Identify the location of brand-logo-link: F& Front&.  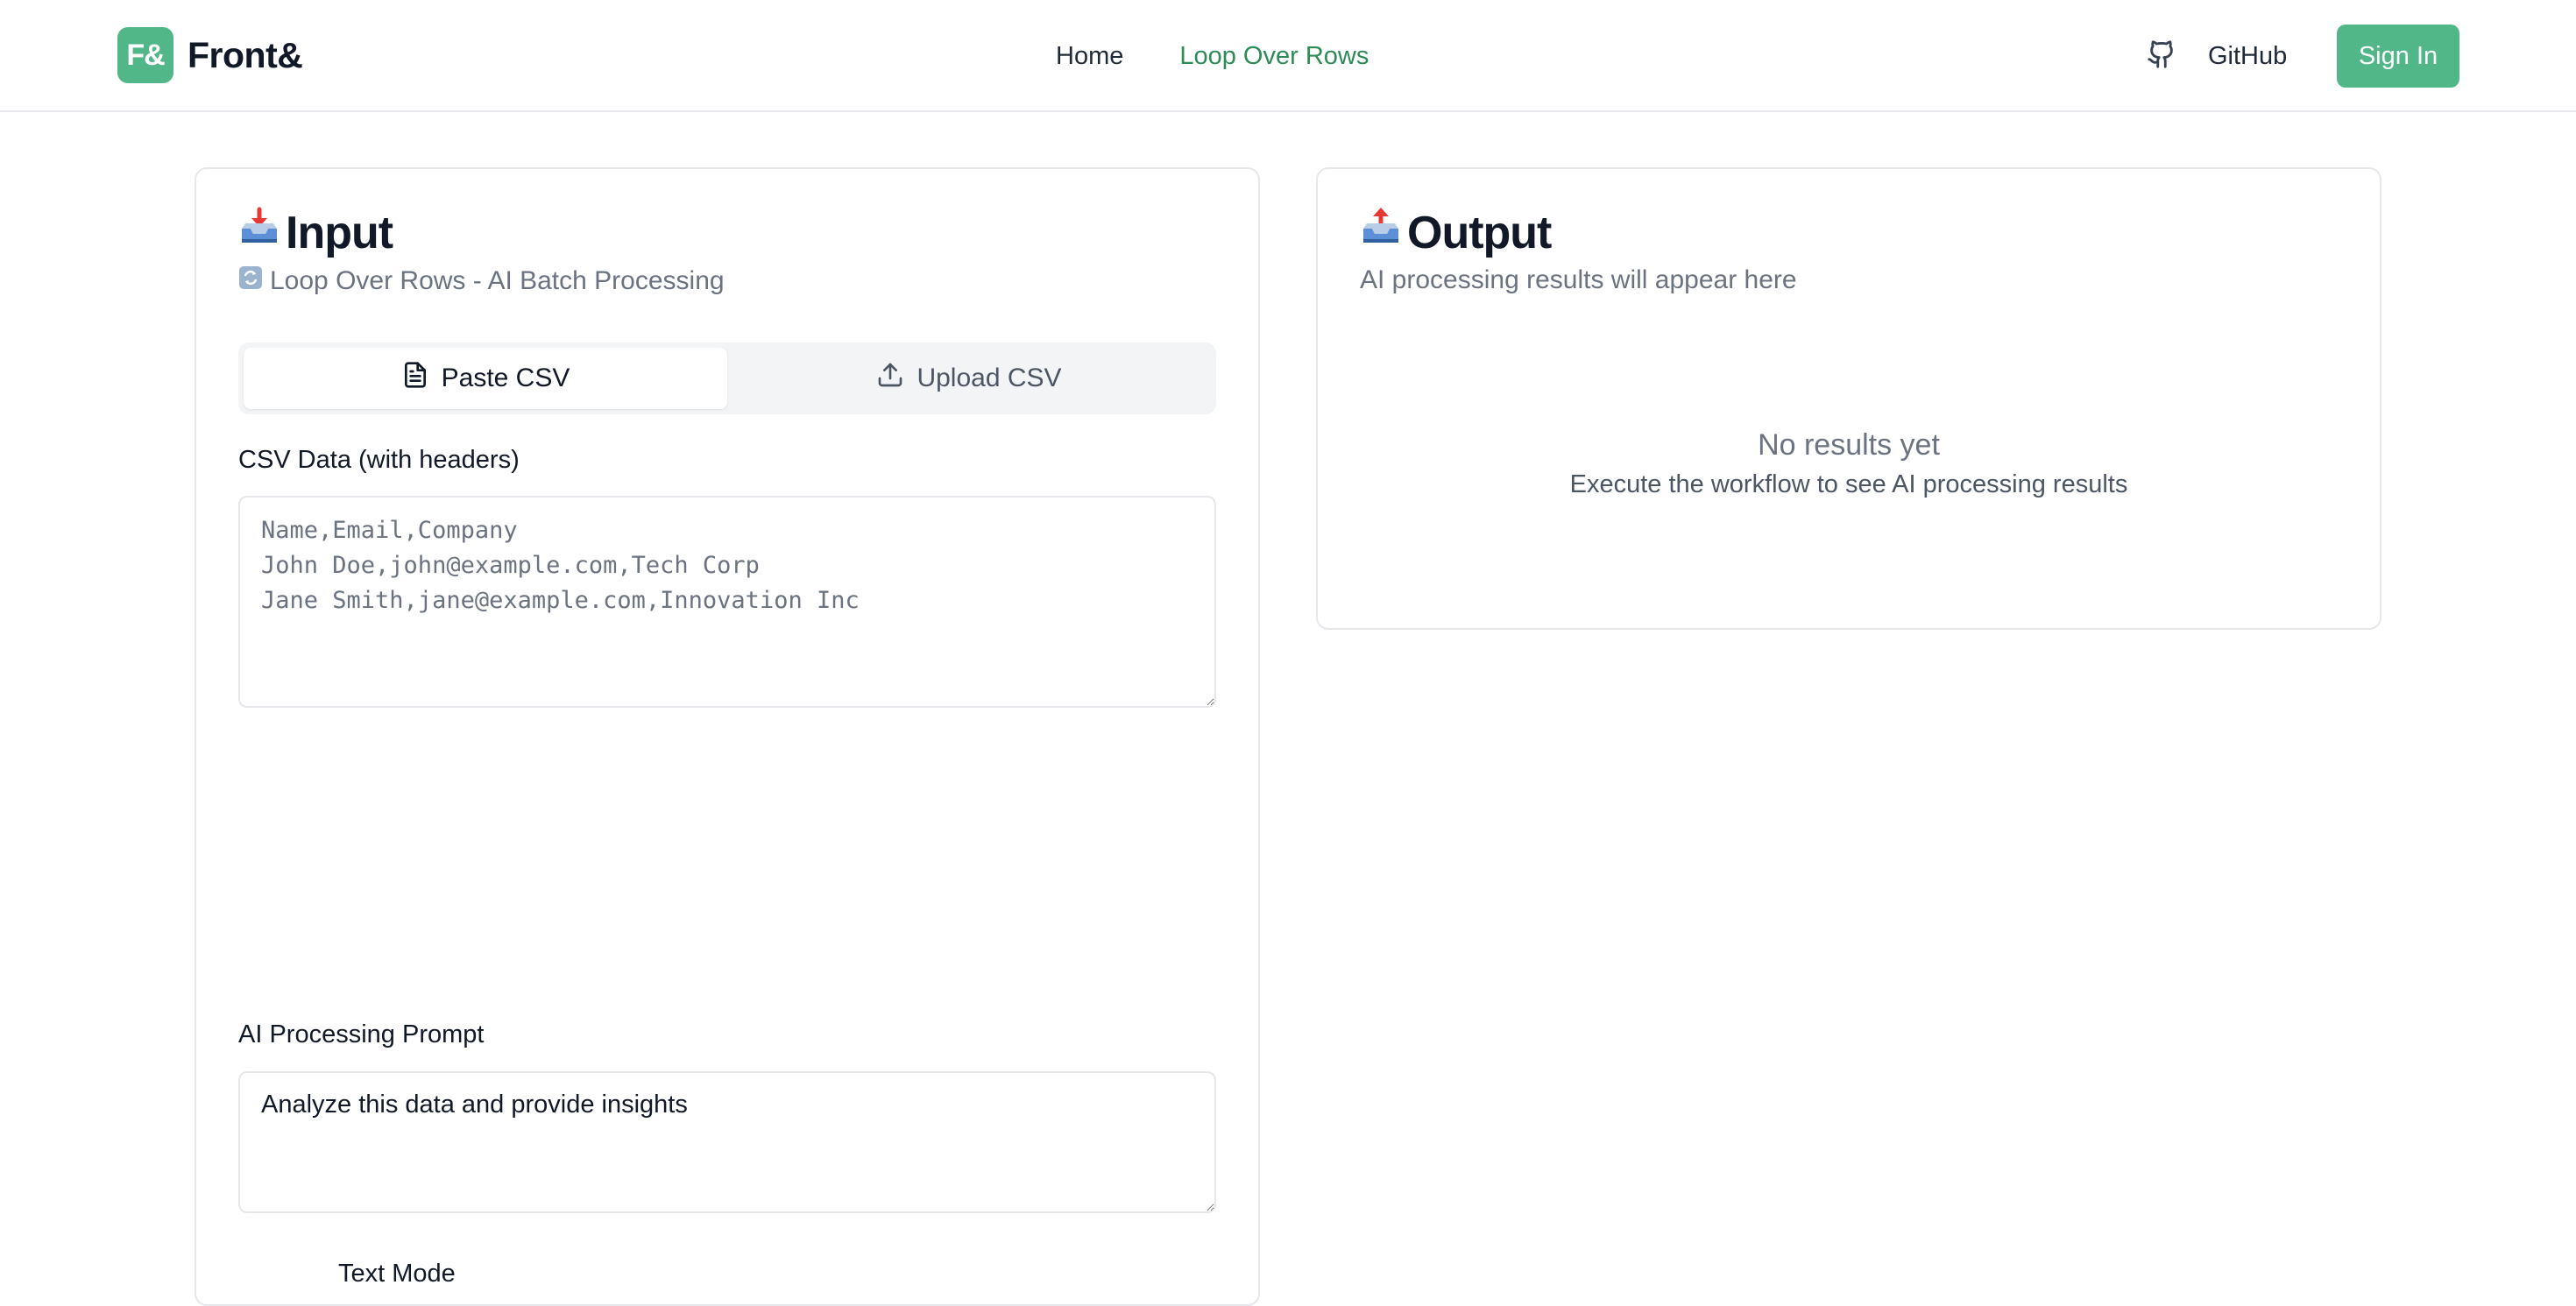
(210, 55).